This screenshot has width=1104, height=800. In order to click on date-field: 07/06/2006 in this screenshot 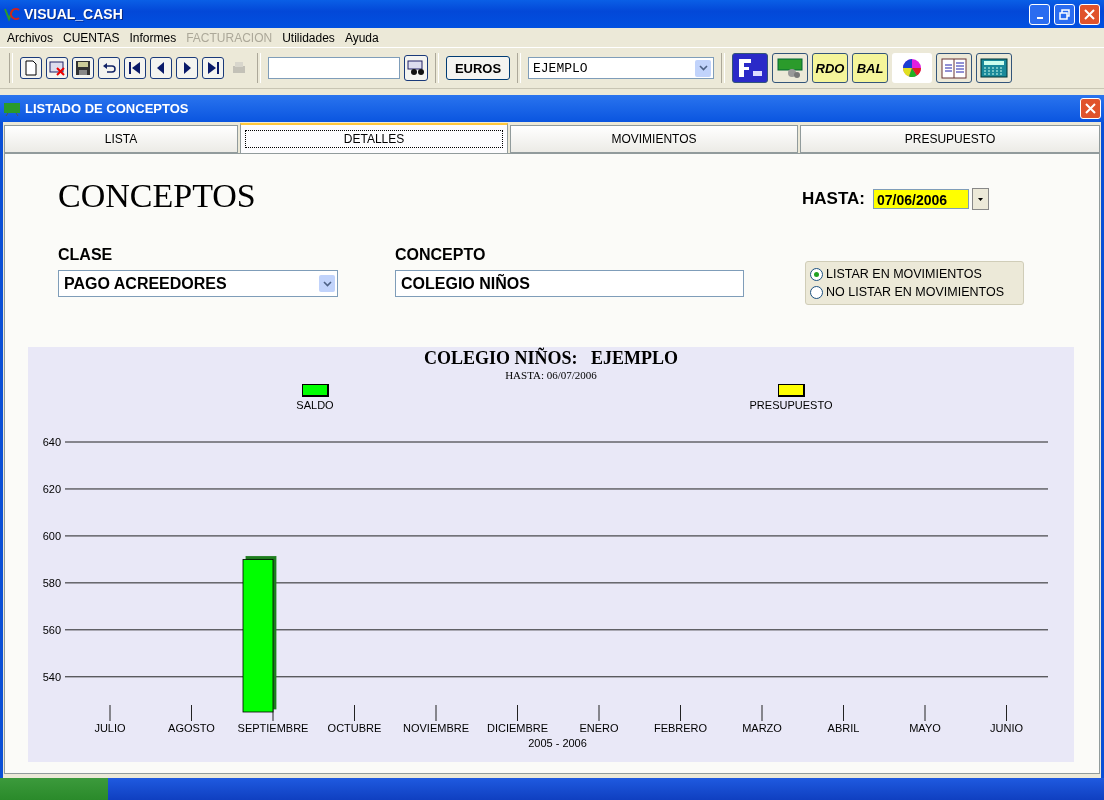, I will do `click(921, 199)`.